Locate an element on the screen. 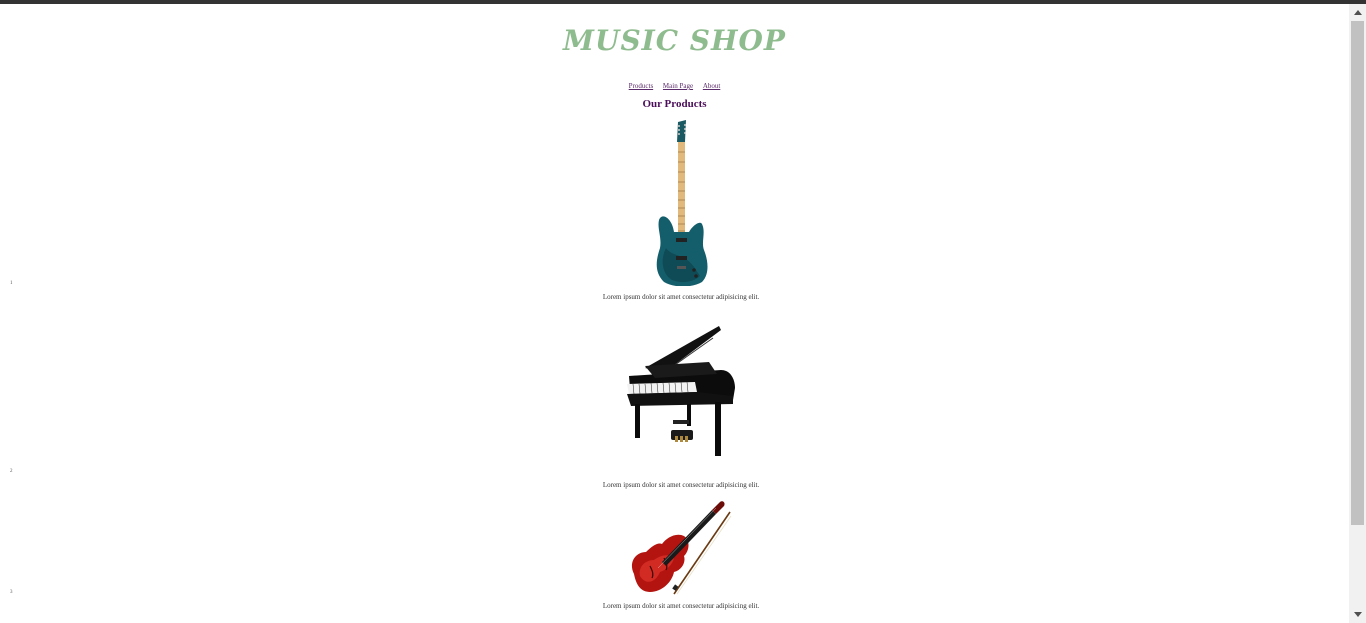 Image resolution: width=1366 pixels, height=623 pixels. vertical-scrollbar is located at coordinates (1357, 313).